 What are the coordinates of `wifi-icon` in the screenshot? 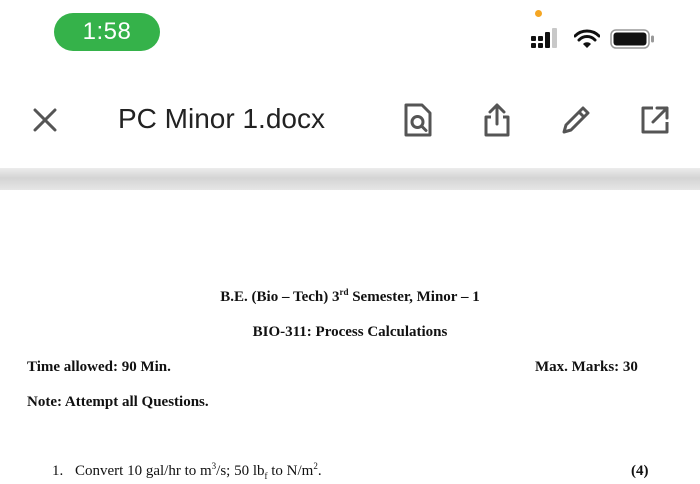 It's located at (587, 38).